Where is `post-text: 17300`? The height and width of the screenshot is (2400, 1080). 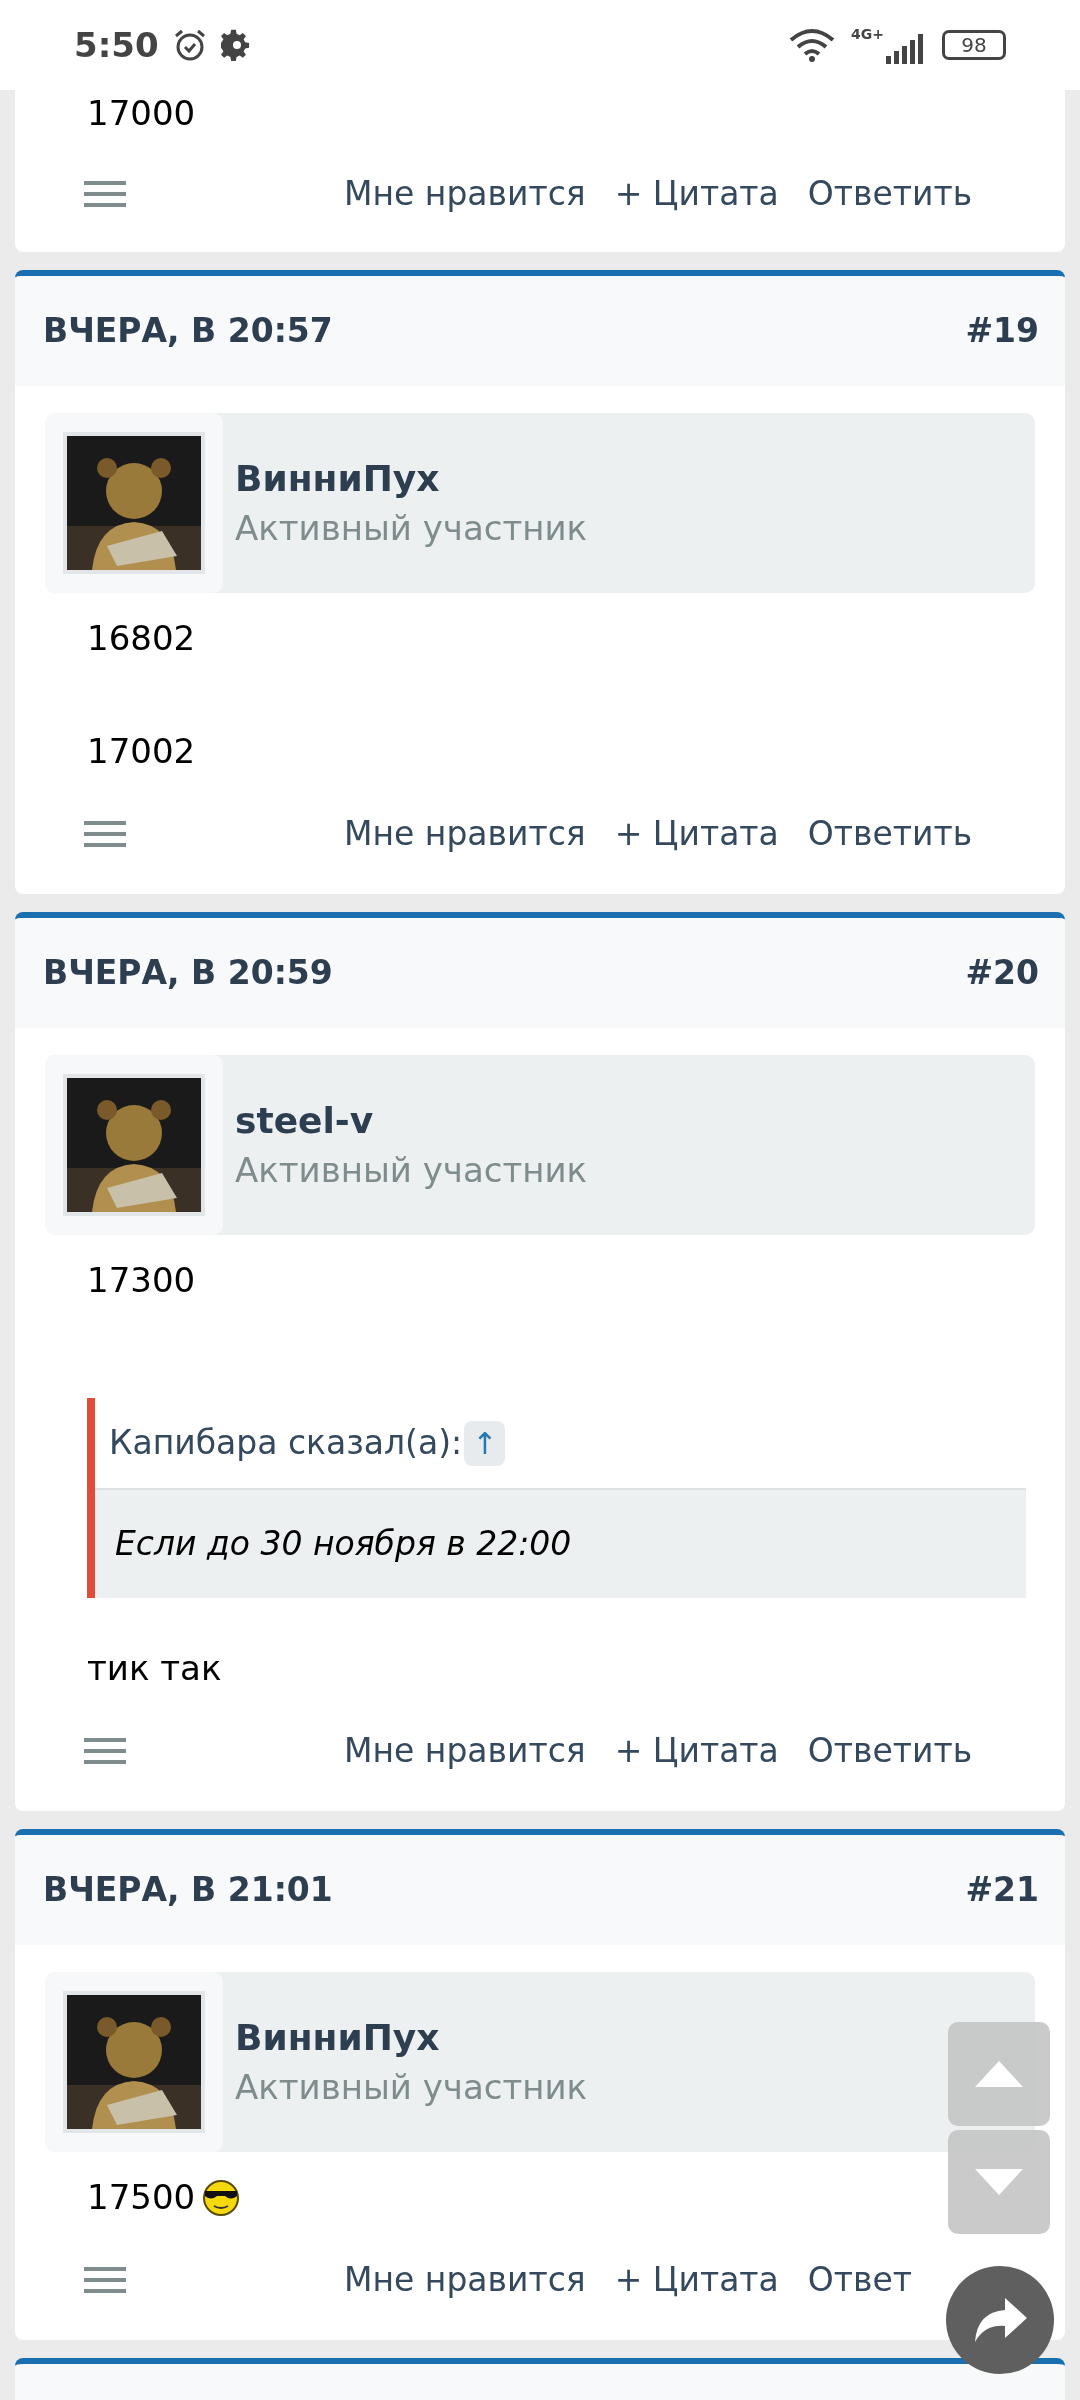
post-text: 17300 is located at coordinates (141, 1280).